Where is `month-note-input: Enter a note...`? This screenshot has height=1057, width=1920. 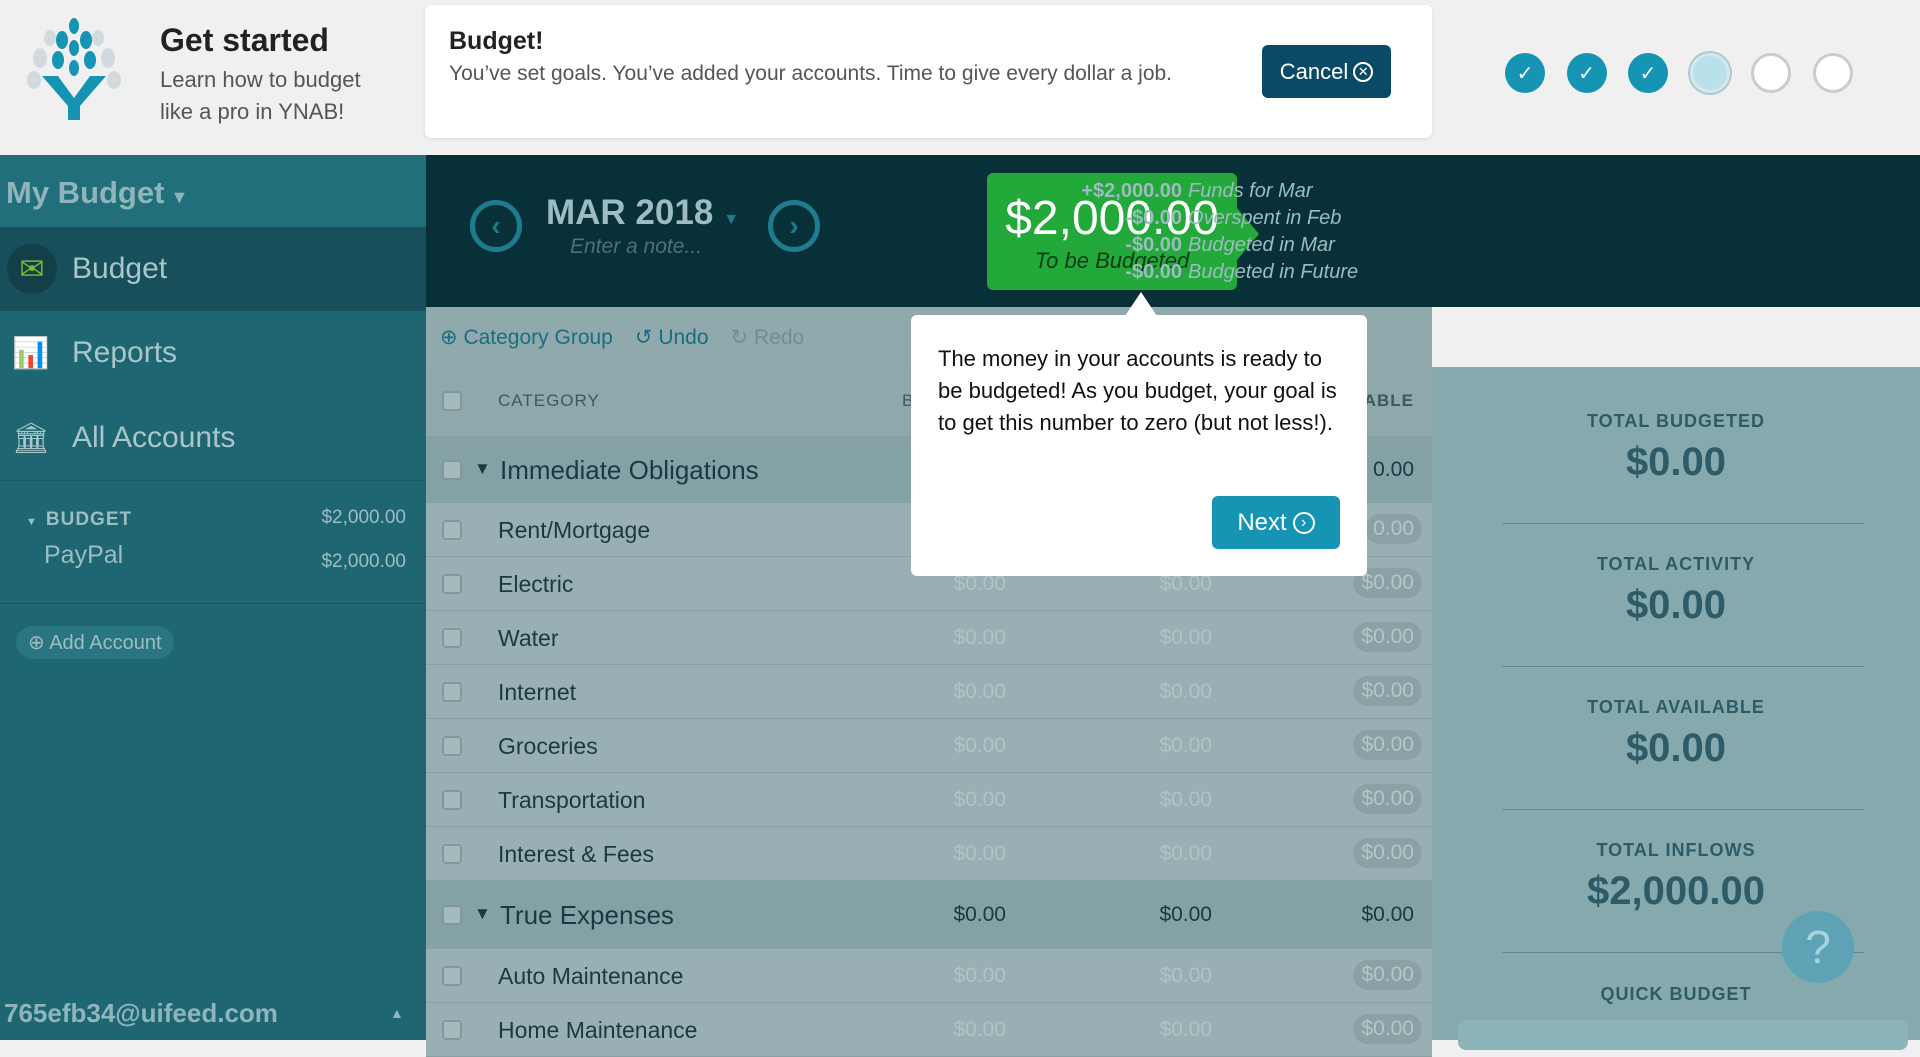 month-note-input: Enter a note... is located at coordinates (636, 247).